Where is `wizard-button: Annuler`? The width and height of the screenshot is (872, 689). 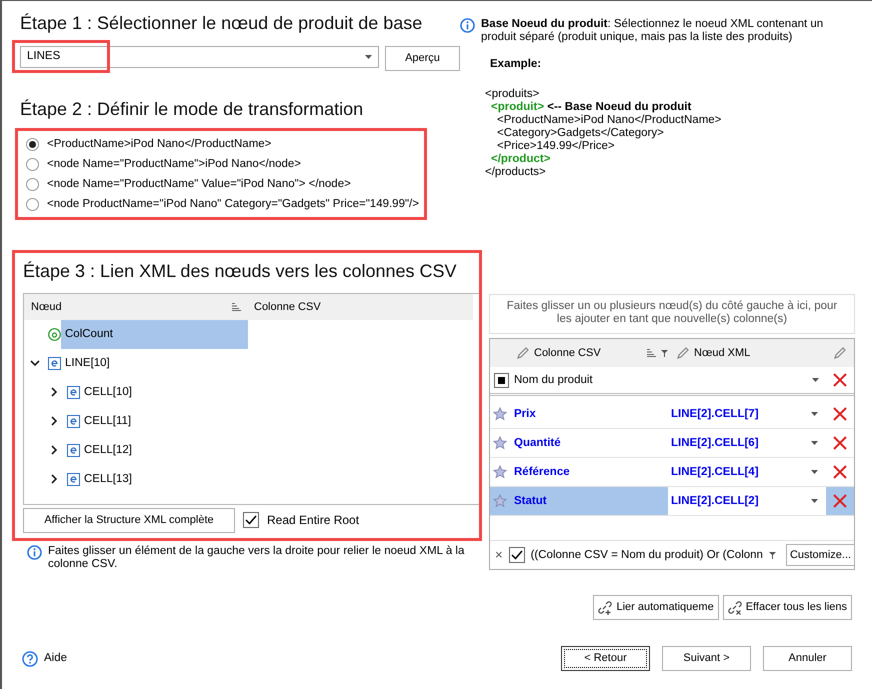 wizard-button: Annuler is located at coordinates (807, 659).